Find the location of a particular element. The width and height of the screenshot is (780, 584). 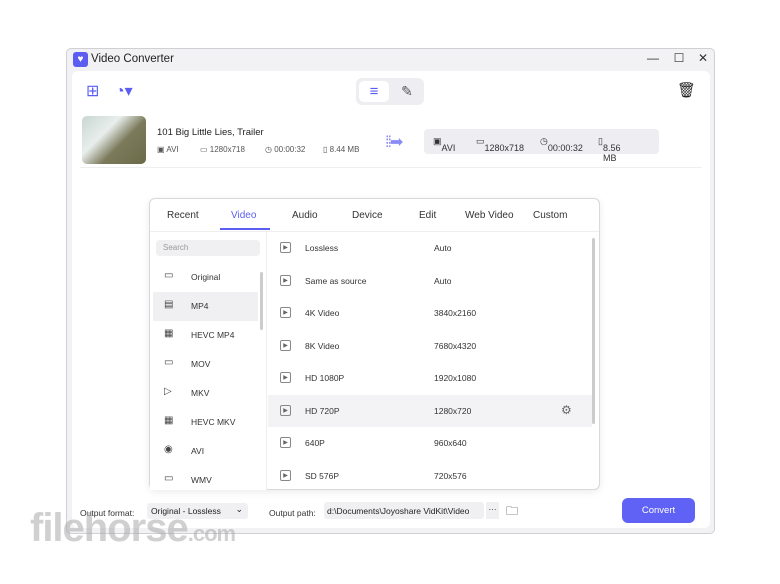

chevron-down-icon: ⌄ is located at coordinates (239, 509).